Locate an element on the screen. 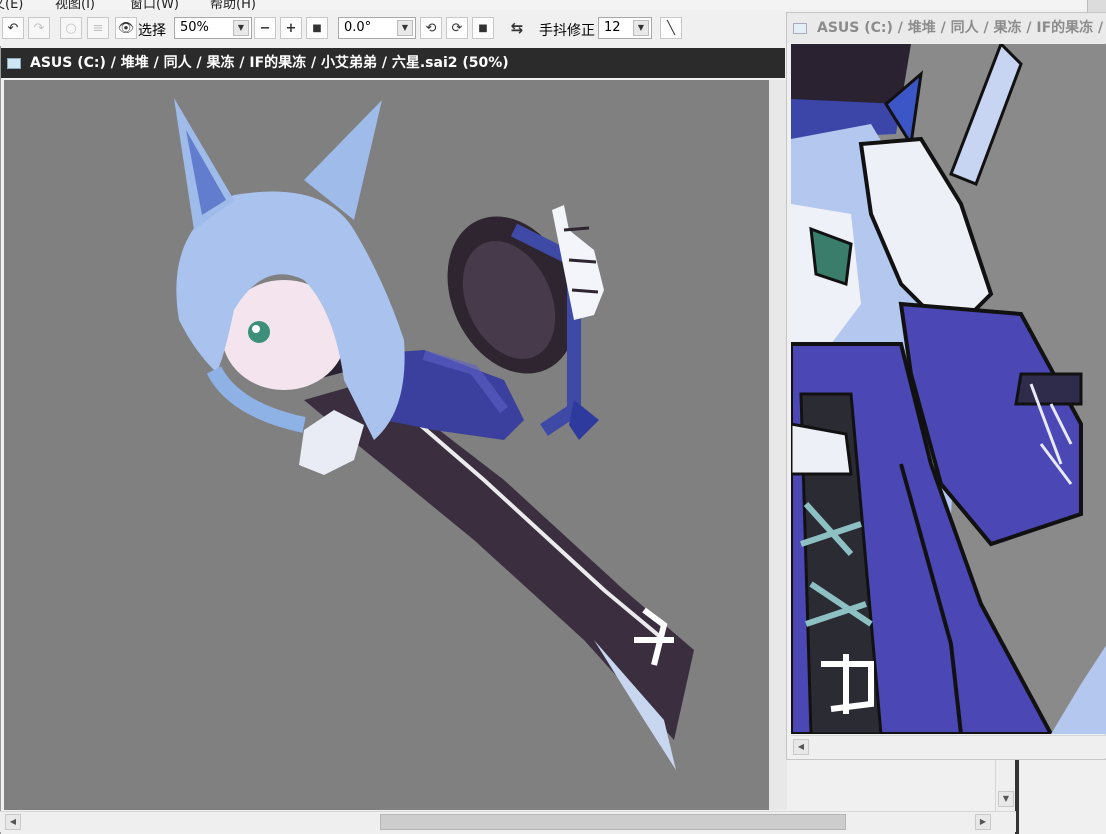  zoom-reset-button: ■ is located at coordinates (317, 28).